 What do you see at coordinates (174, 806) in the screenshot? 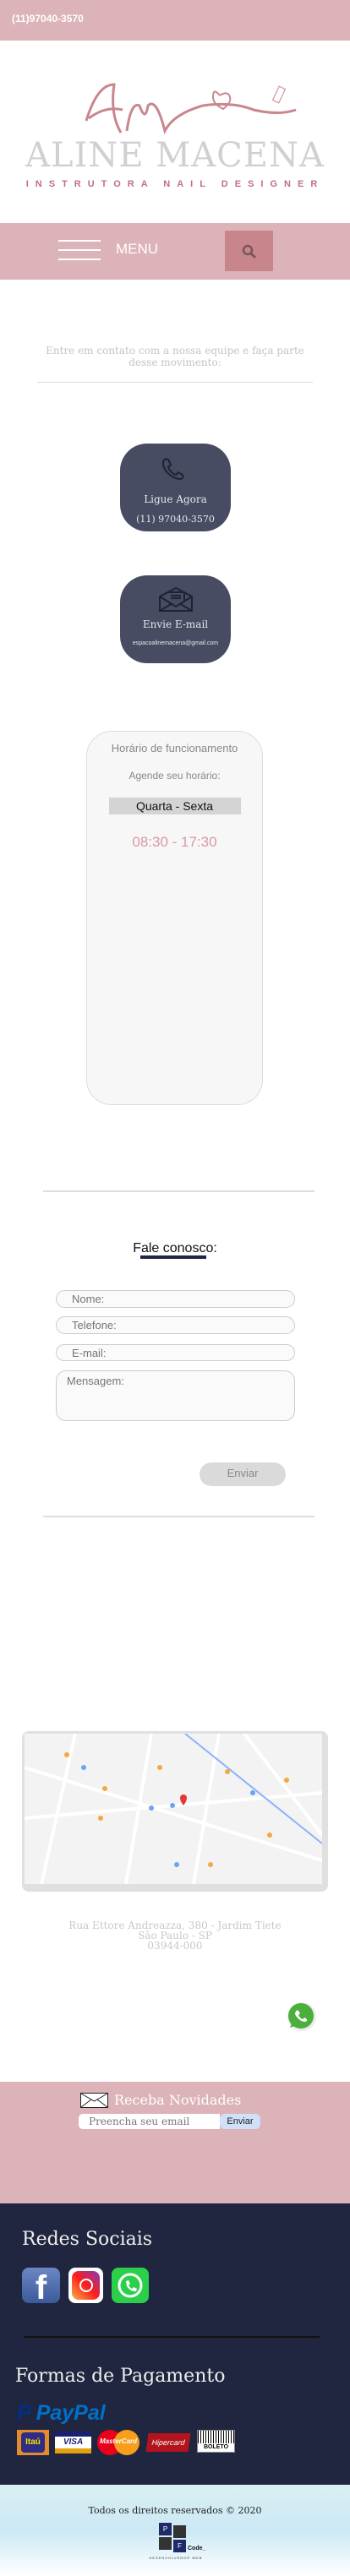
I see `hours-days: Quarta - Sexta` at bounding box center [174, 806].